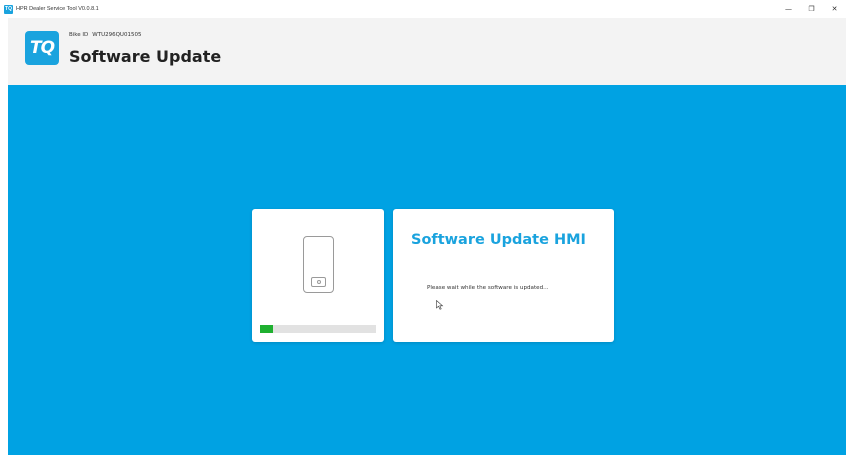 Image resolution: width=846 pixels, height=455 pixels. Describe the element at coordinates (834, 9) in the screenshot. I see `close-button: ✕` at that location.